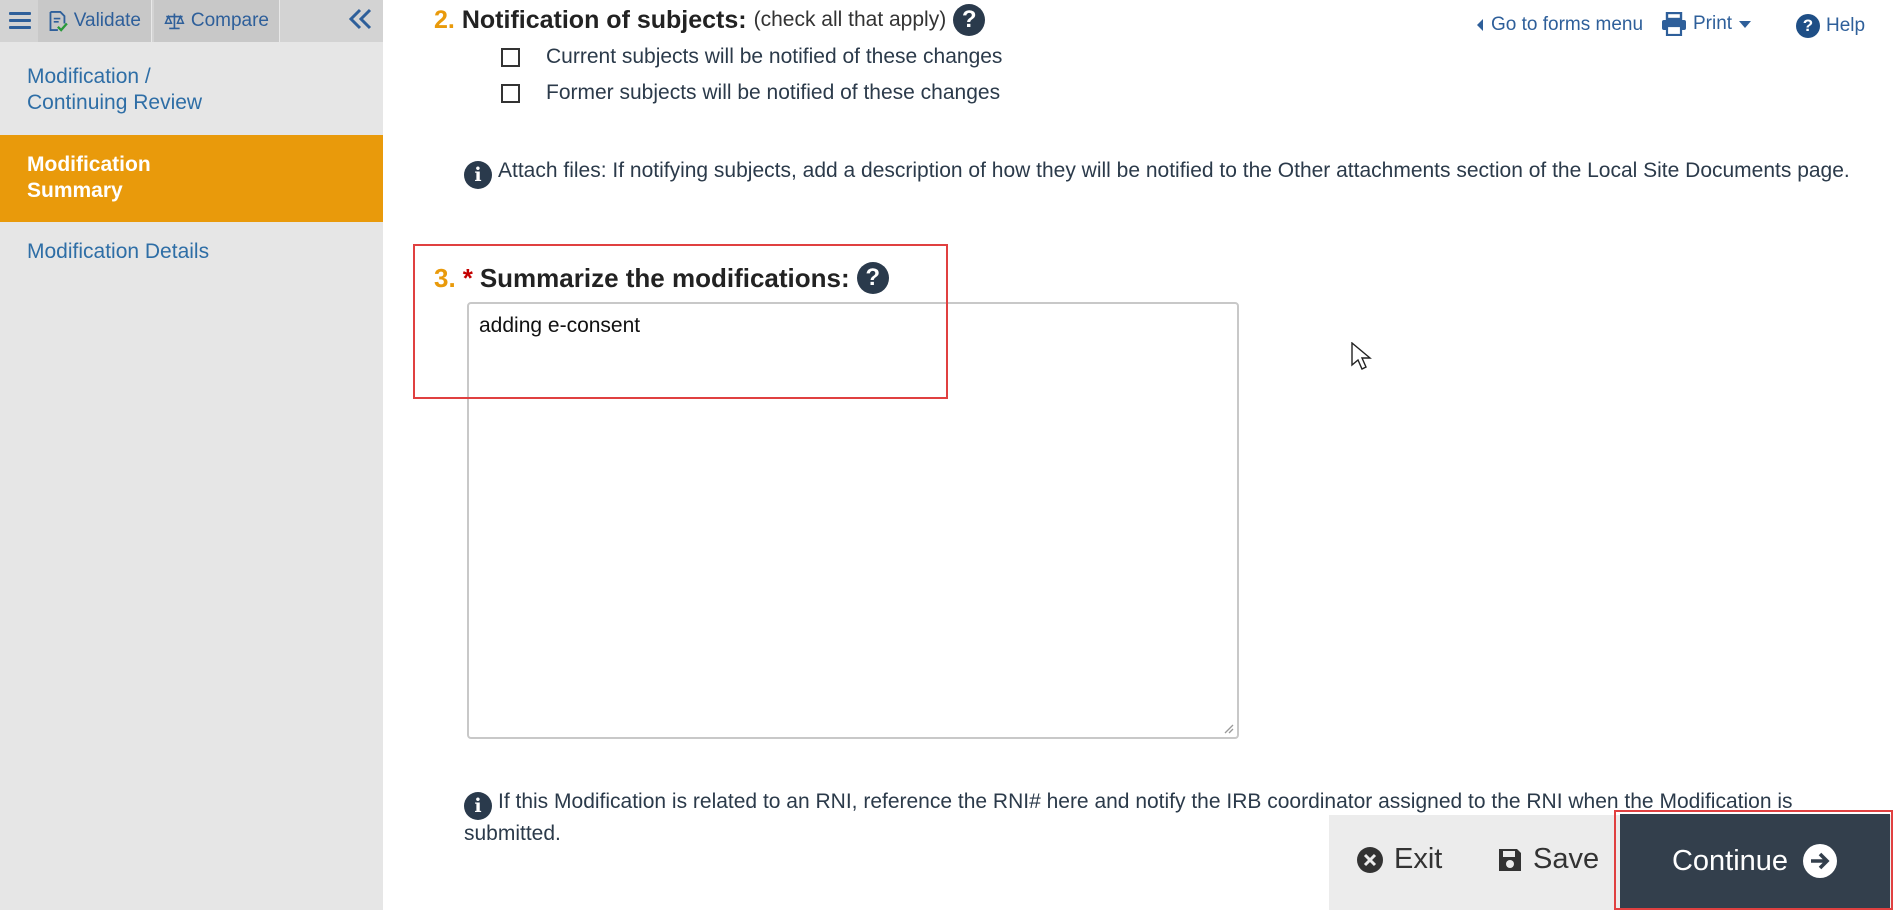  What do you see at coordinates (1745, 24) in the screenshot?
I see `caret-down-icon` at bounding box center [1745, 24].